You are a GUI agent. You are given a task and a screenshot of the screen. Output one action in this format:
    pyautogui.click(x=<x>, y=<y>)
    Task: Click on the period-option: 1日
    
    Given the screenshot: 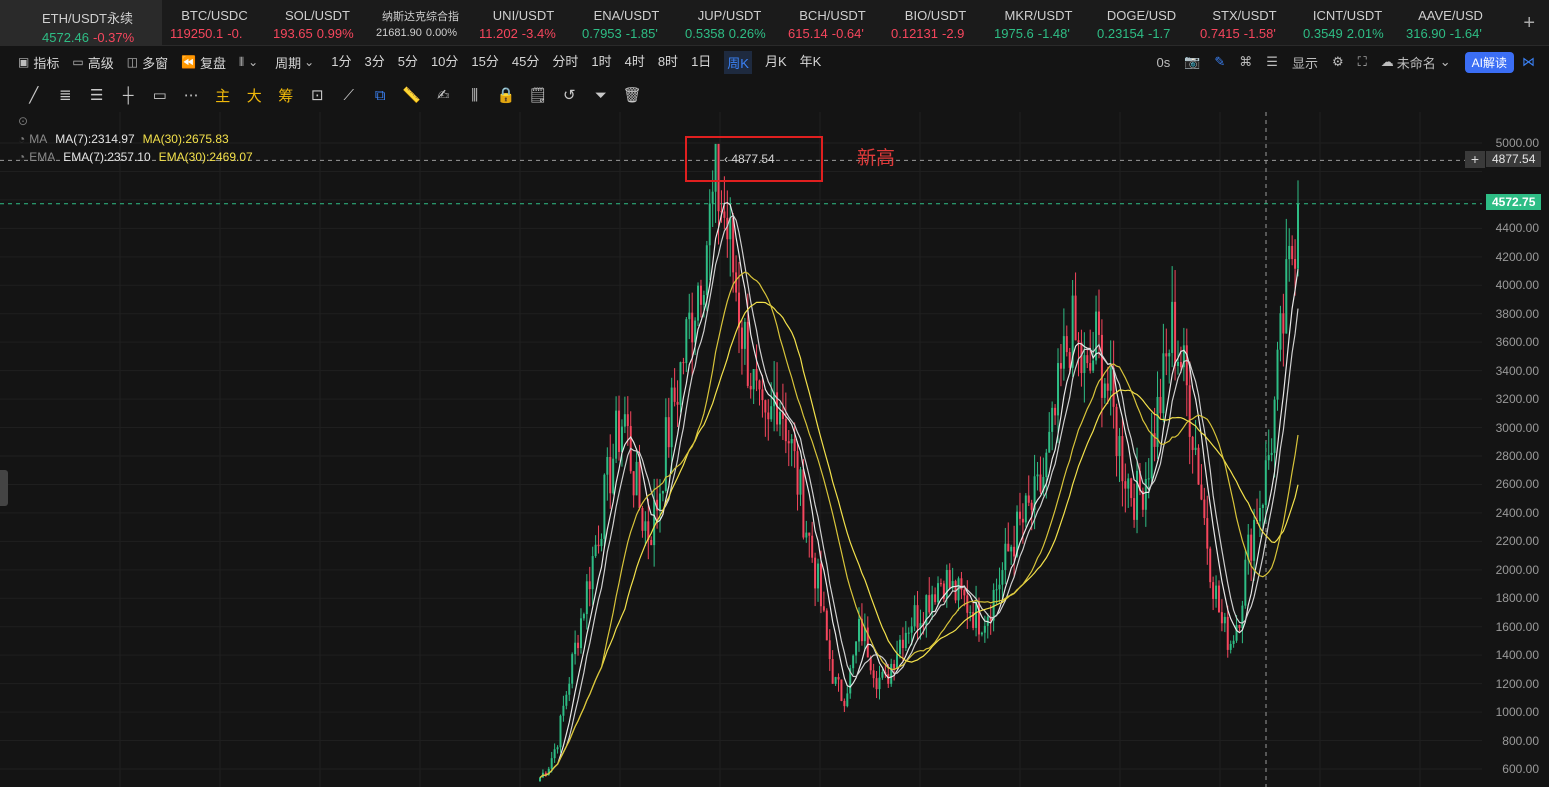 What is the action you would take?
    pyautogui.click(x=701, y=62)
    